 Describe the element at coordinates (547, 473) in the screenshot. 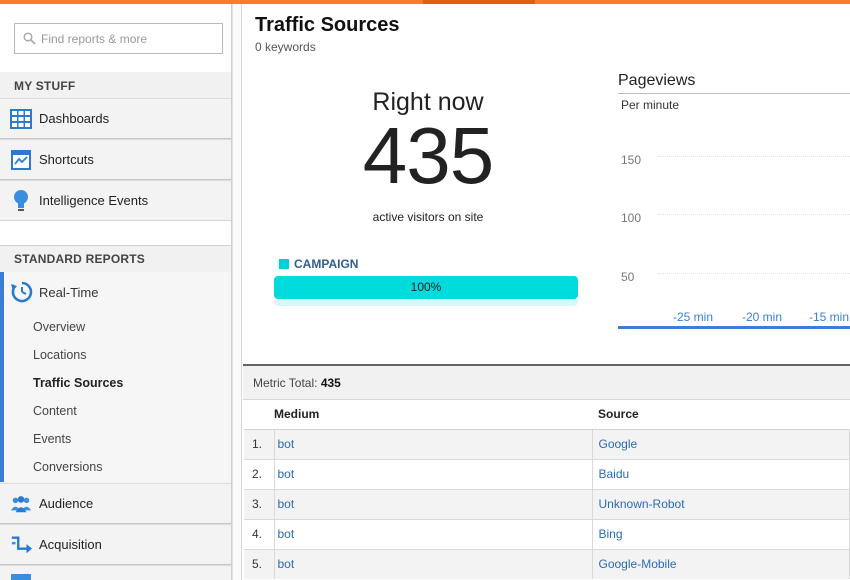

I see `table-row: 2. bot Baidu` at that location.